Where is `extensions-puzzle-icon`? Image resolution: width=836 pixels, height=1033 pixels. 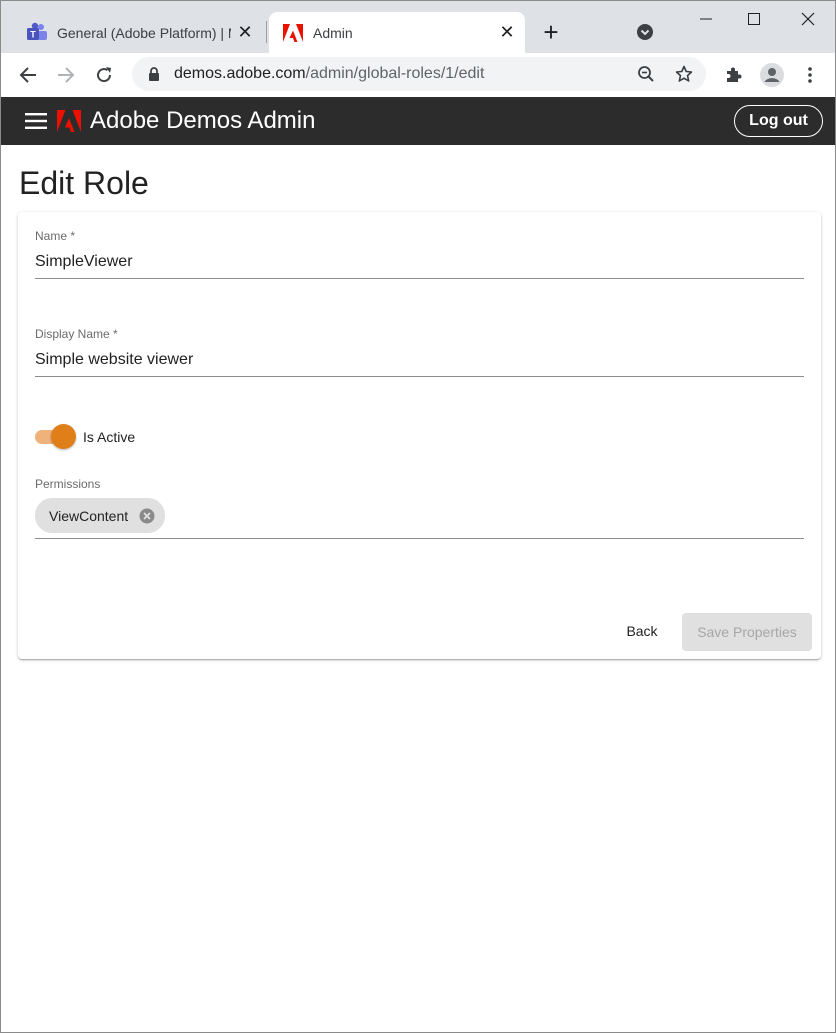 extensions-puzzle-icon is located at coordinates (733, 75).